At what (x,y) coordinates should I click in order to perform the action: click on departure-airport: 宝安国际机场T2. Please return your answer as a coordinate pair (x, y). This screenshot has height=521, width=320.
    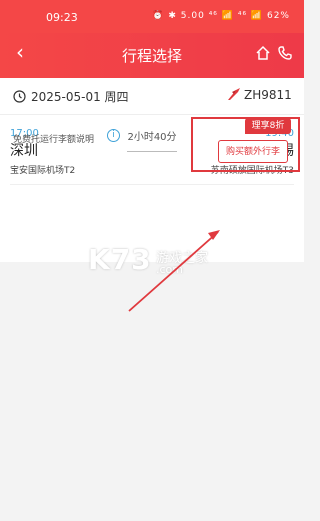
    Looking at the image, I should click on (43, 171).